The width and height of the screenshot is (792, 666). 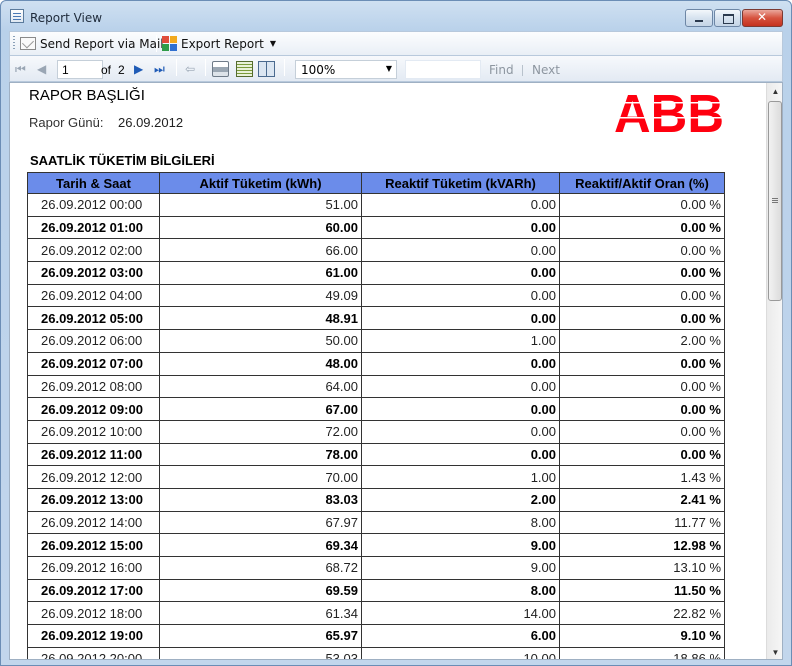 I want to click on next-page-icon: ▶, so click(x=138, y=69).